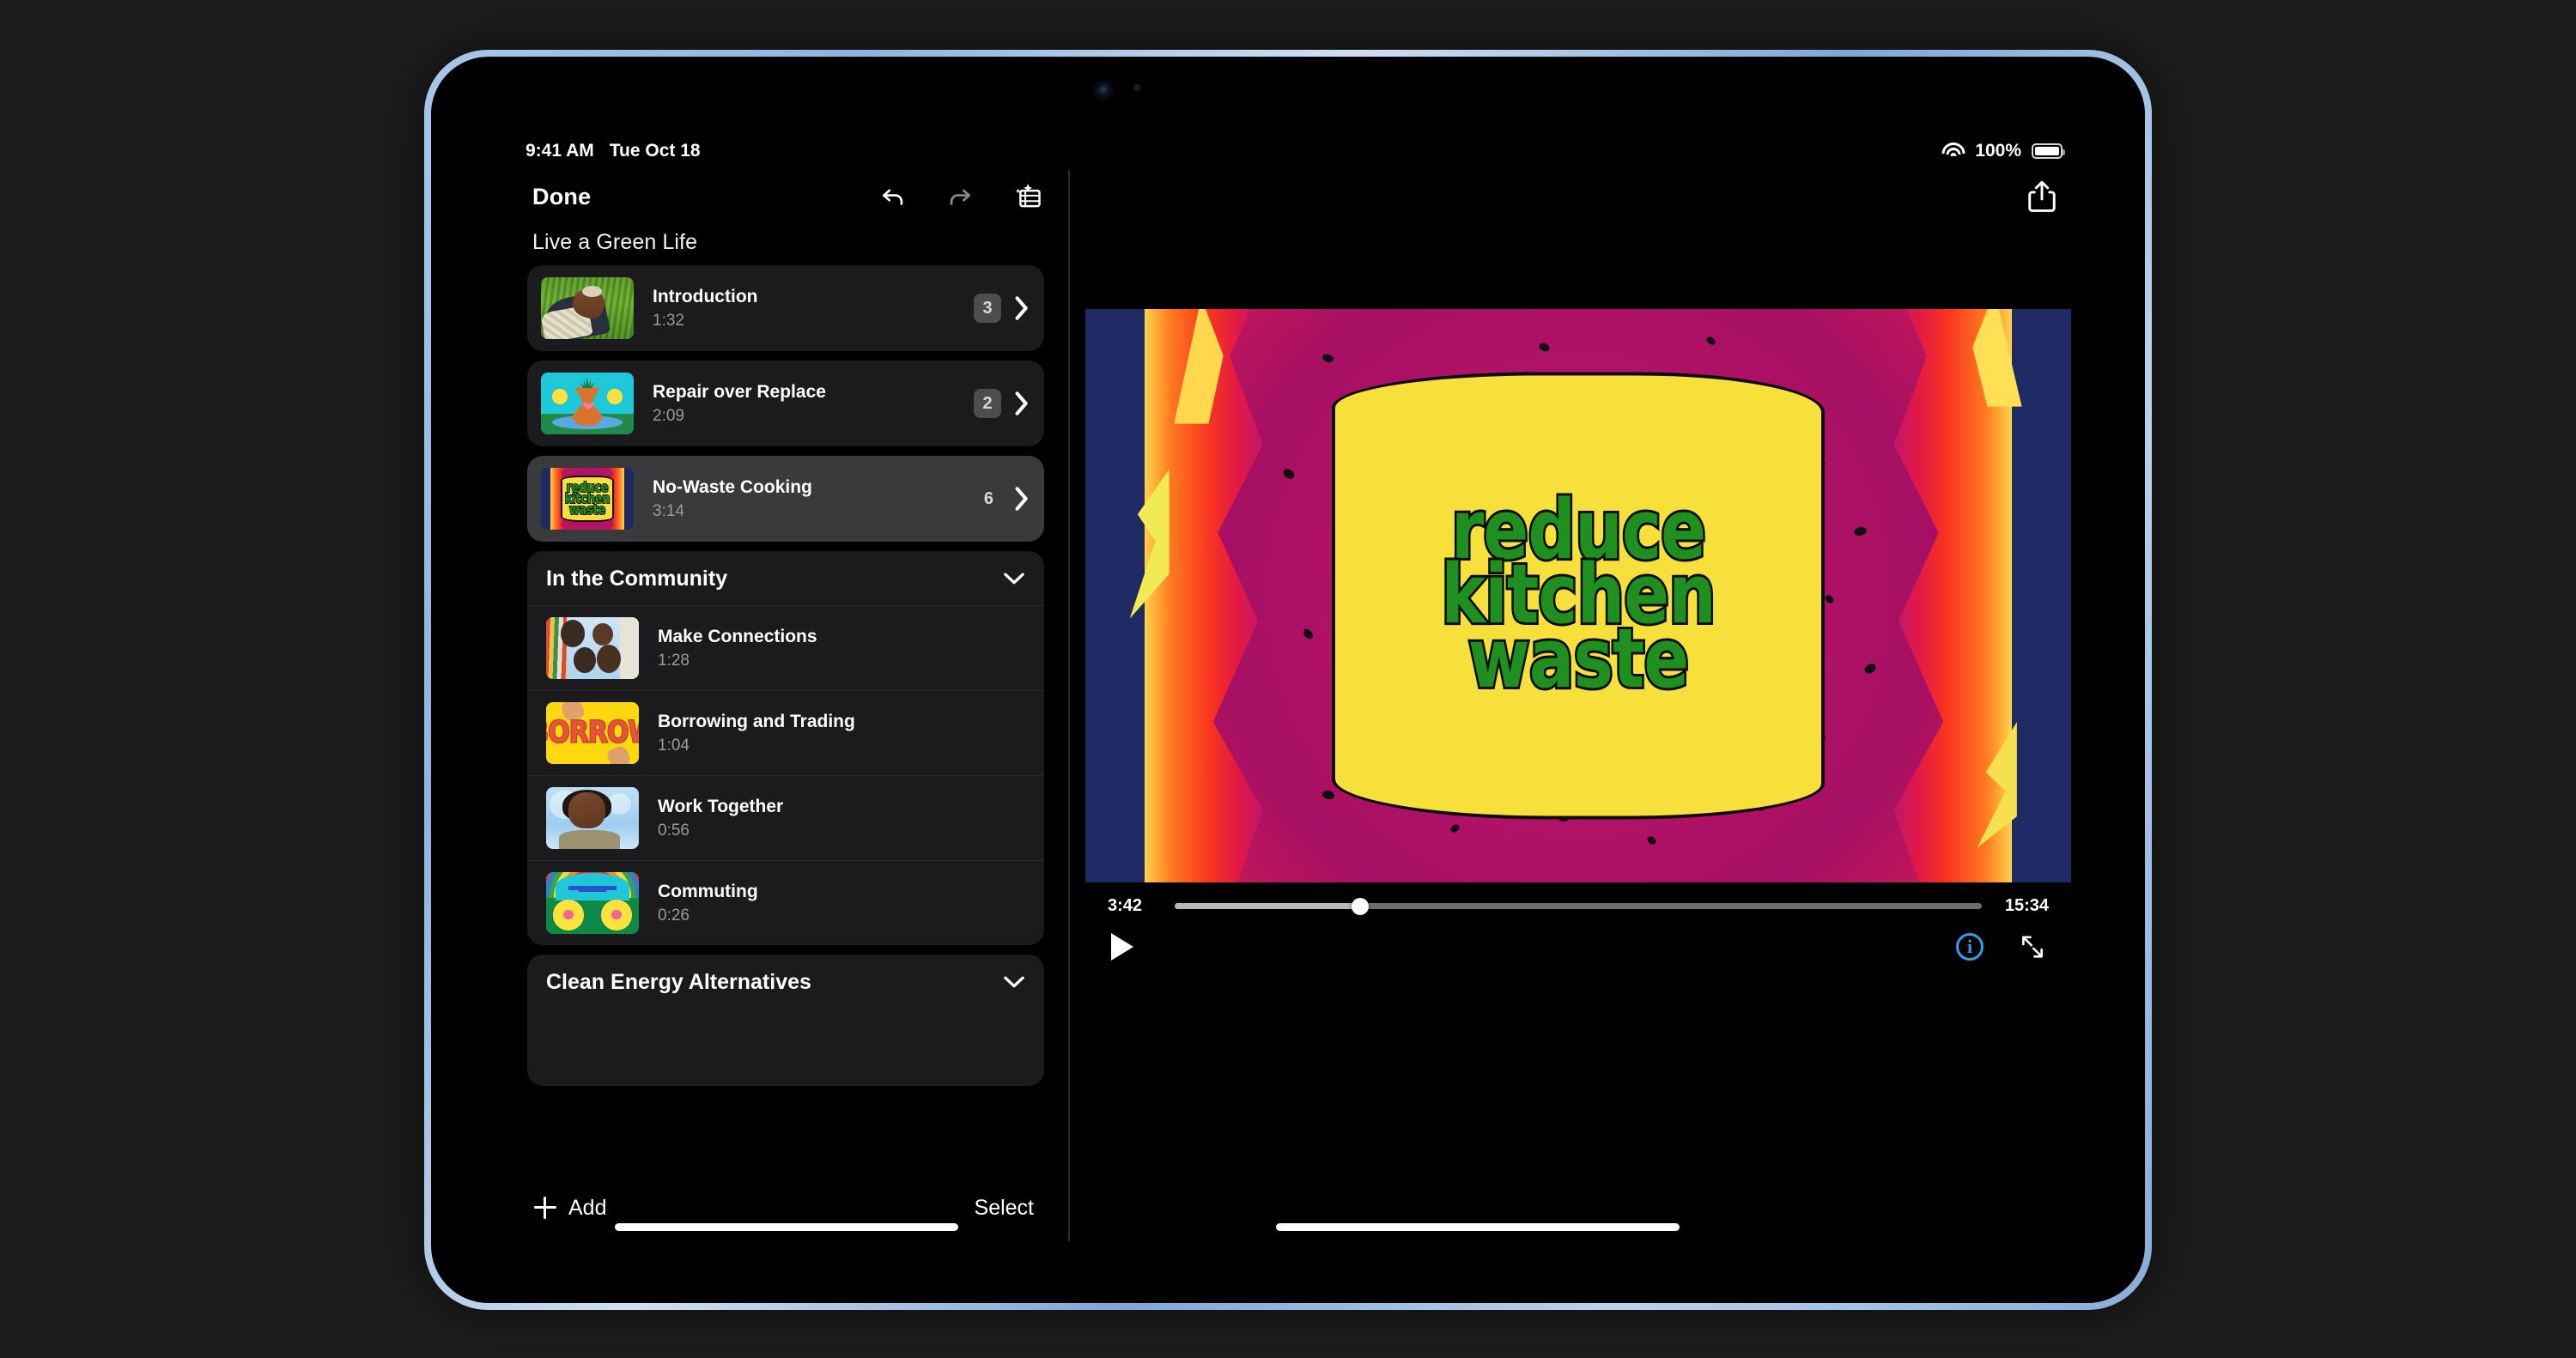  What do you see at coordinates (705, 297) in the screenshot?
I see `chapter-name: Introduction` at bounding box center [705, 297].